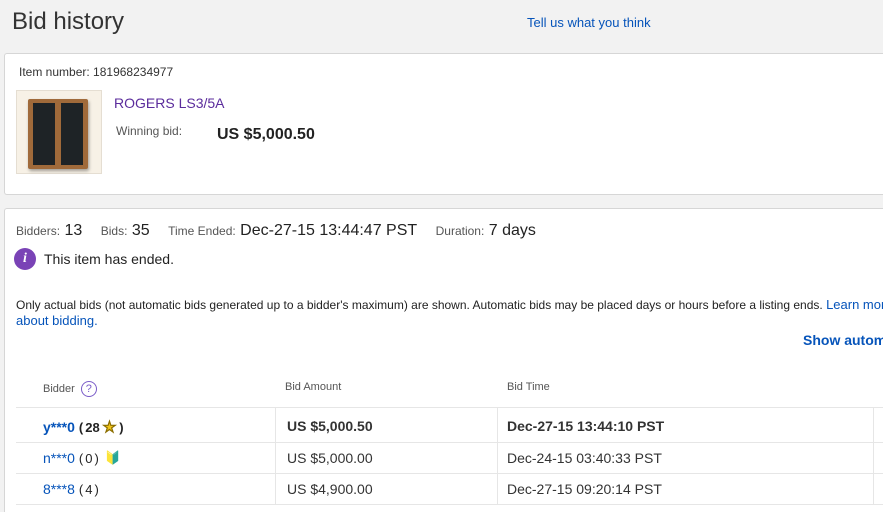  I want to click on item-title-link: ROGERS LS3/5A, so click(169, 103).